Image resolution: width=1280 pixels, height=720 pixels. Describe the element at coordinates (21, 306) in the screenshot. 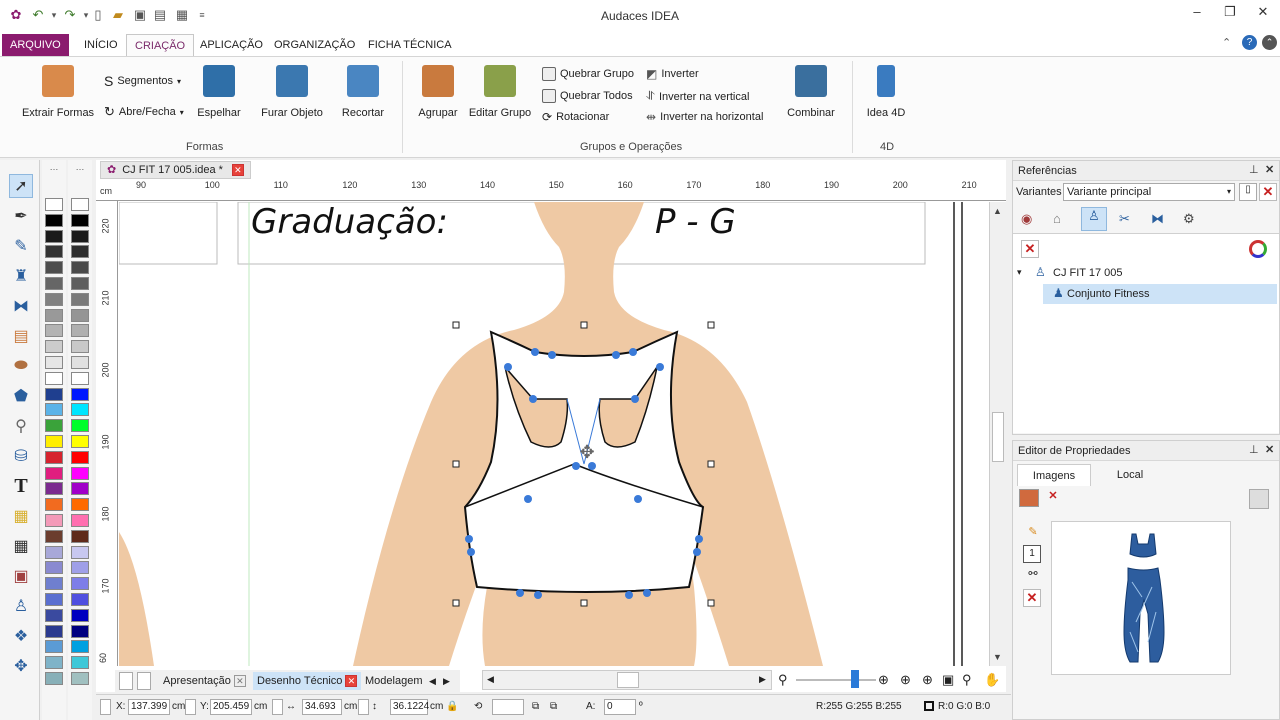

I see `mirror-tool-icon: ⧓` at that location.